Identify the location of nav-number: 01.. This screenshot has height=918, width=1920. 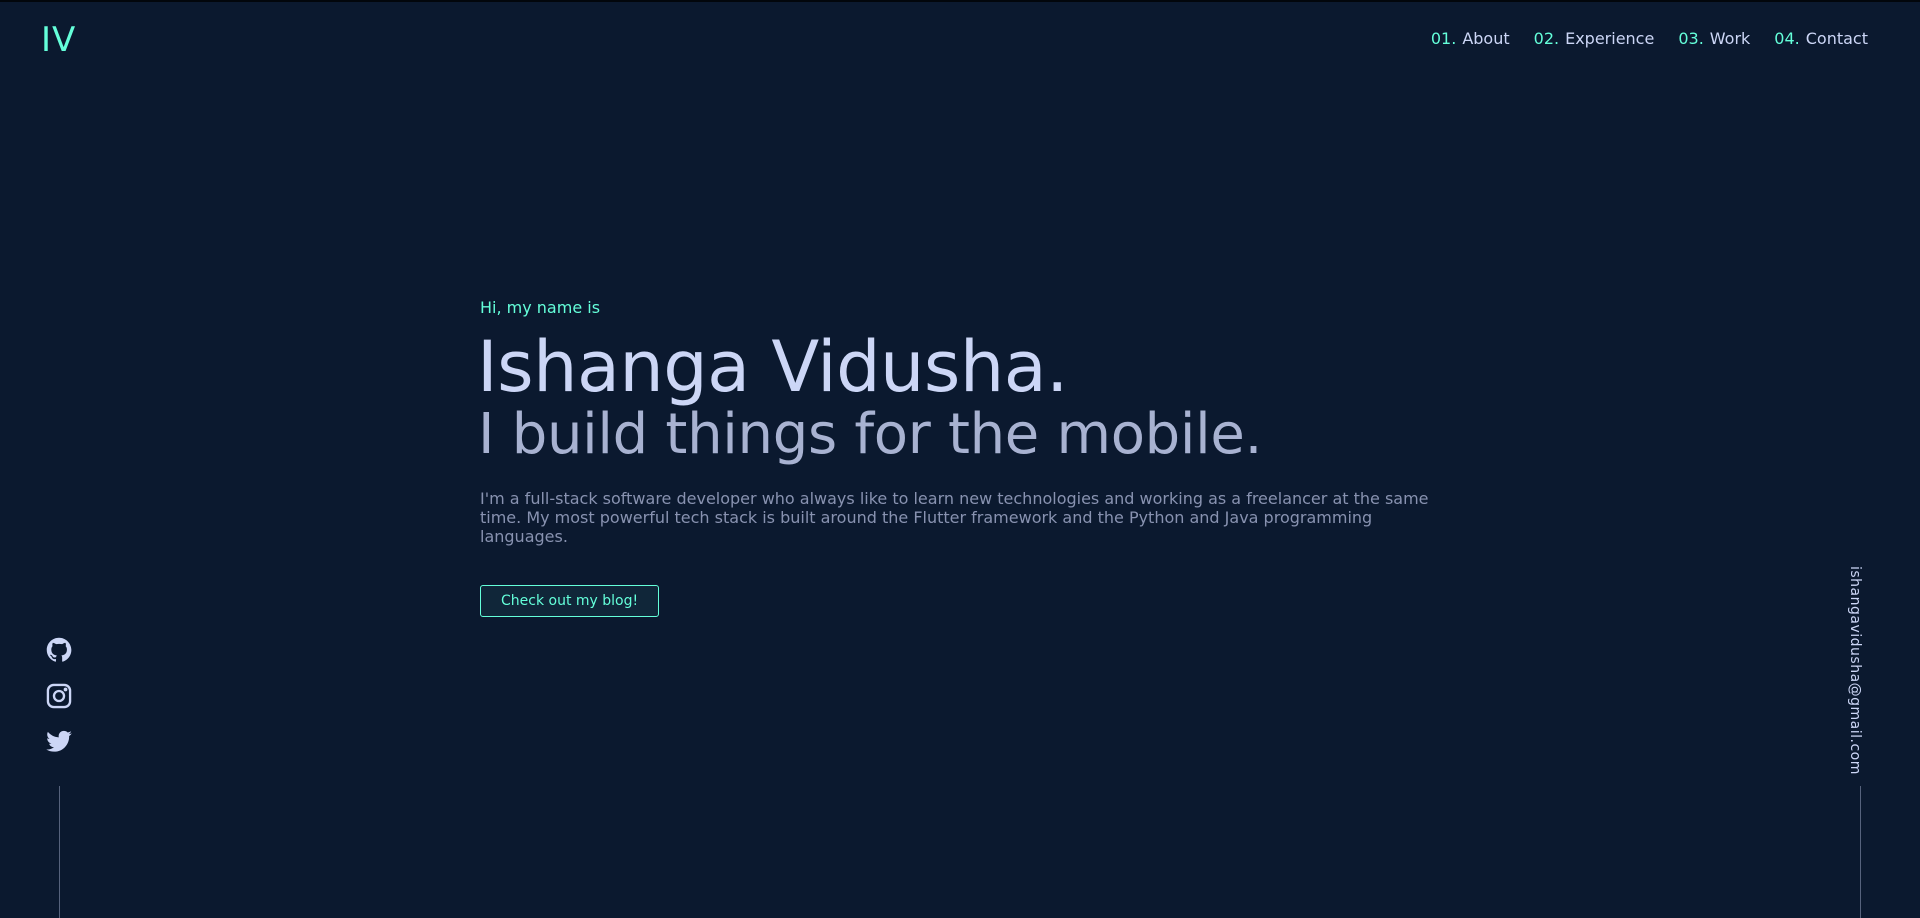
(1443, 38).